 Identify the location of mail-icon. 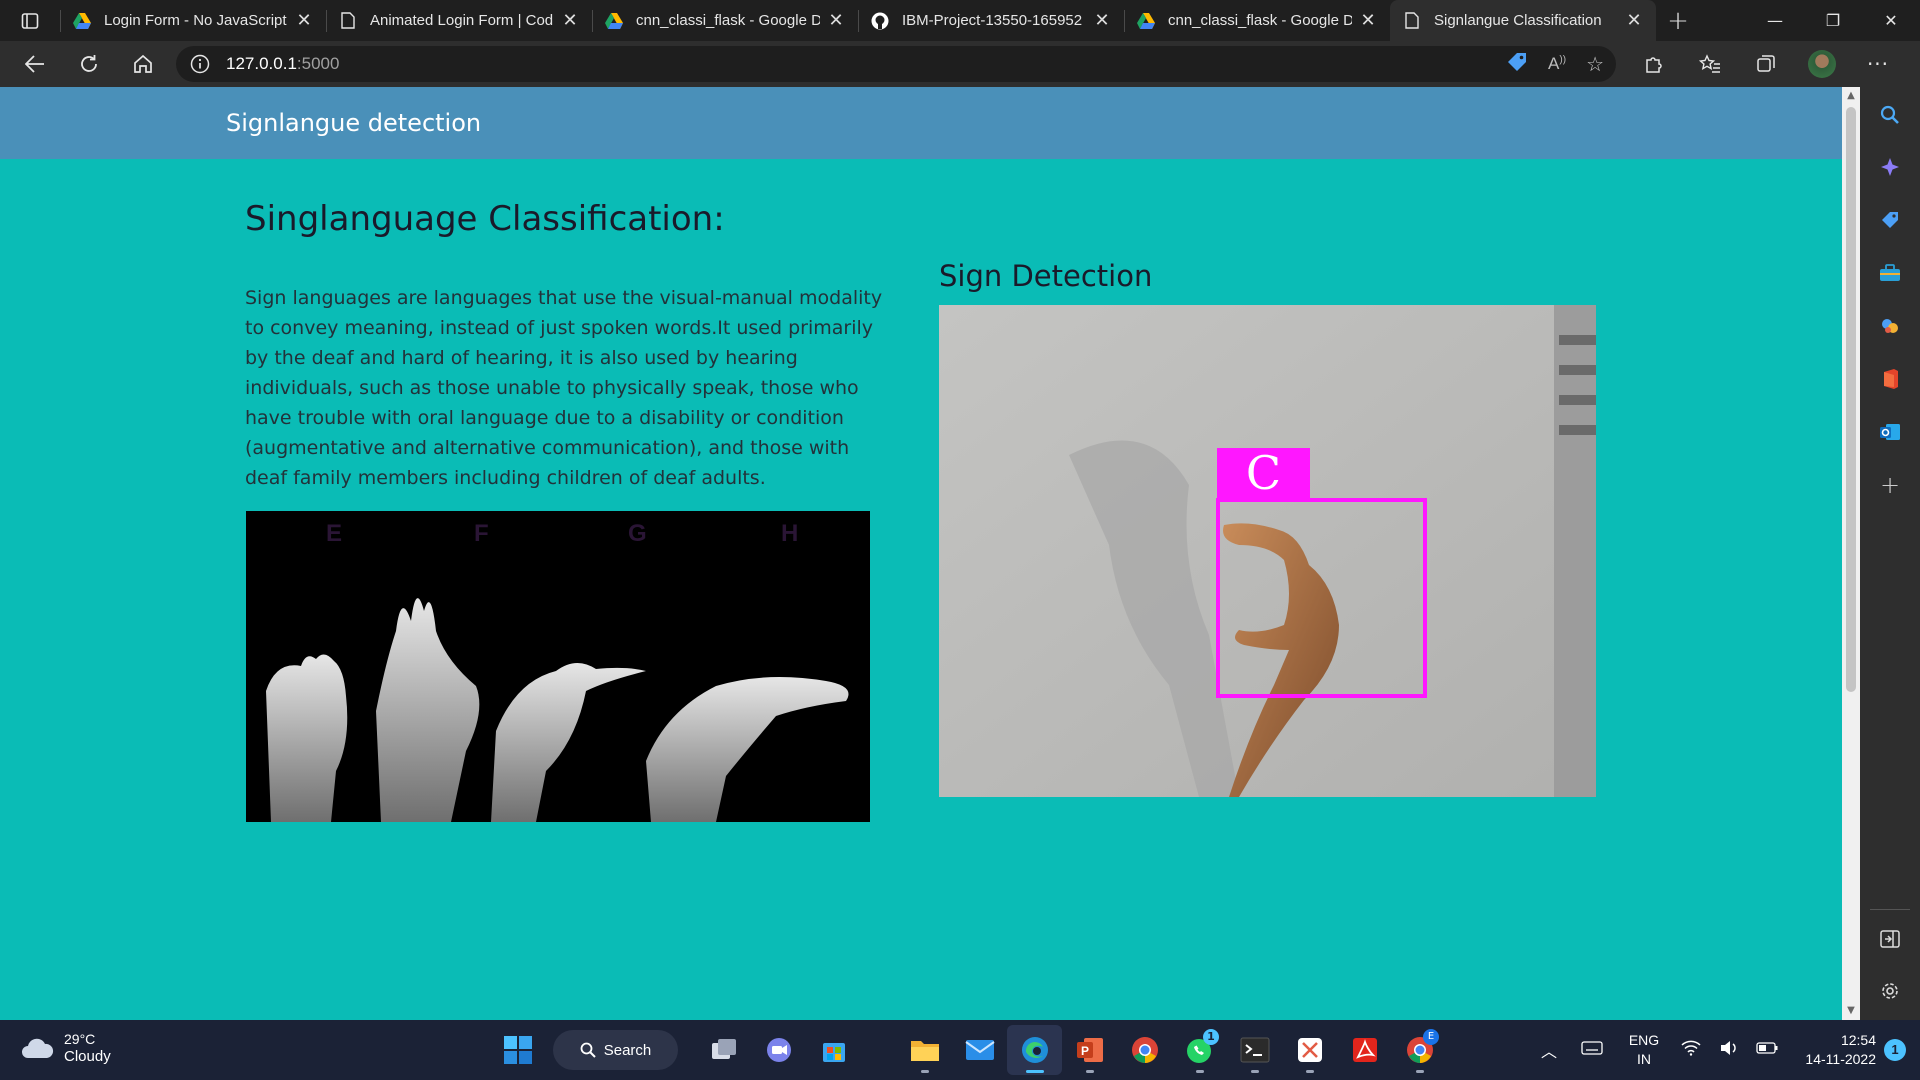
(979, 1050).